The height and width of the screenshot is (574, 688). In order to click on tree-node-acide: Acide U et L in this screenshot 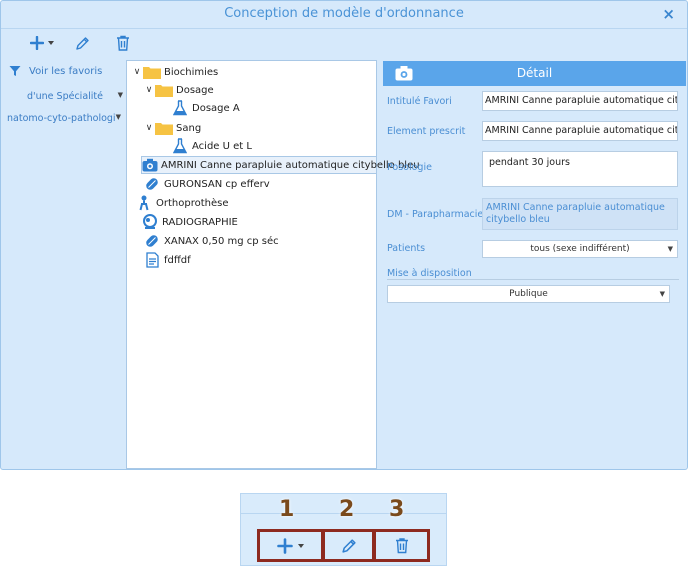, I will do `click(211, 146)`.